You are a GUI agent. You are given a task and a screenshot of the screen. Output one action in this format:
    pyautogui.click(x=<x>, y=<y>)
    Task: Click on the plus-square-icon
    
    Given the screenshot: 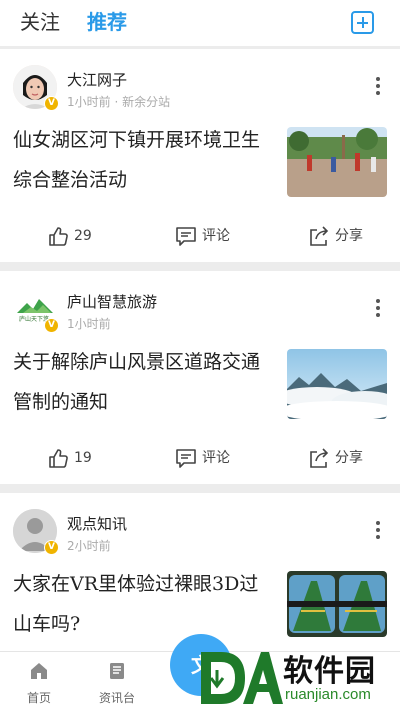 What is the action you would take?
    pyautogui.click(x=362, y=22)
    